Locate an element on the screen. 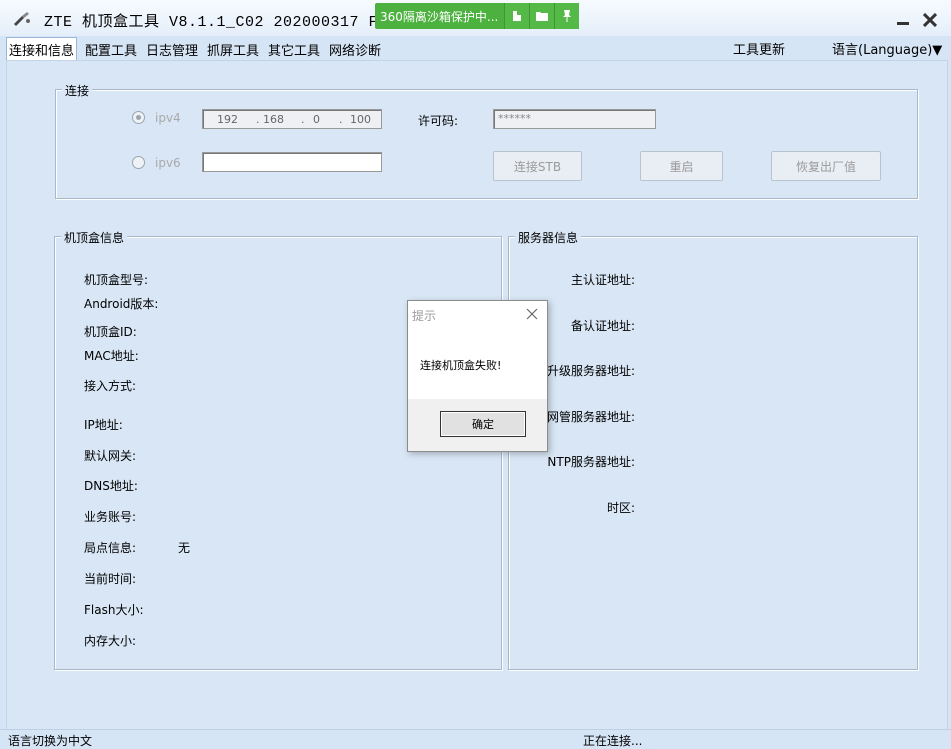  tab-connect-info: 连接和信息 is located at coordinates (42, 49).